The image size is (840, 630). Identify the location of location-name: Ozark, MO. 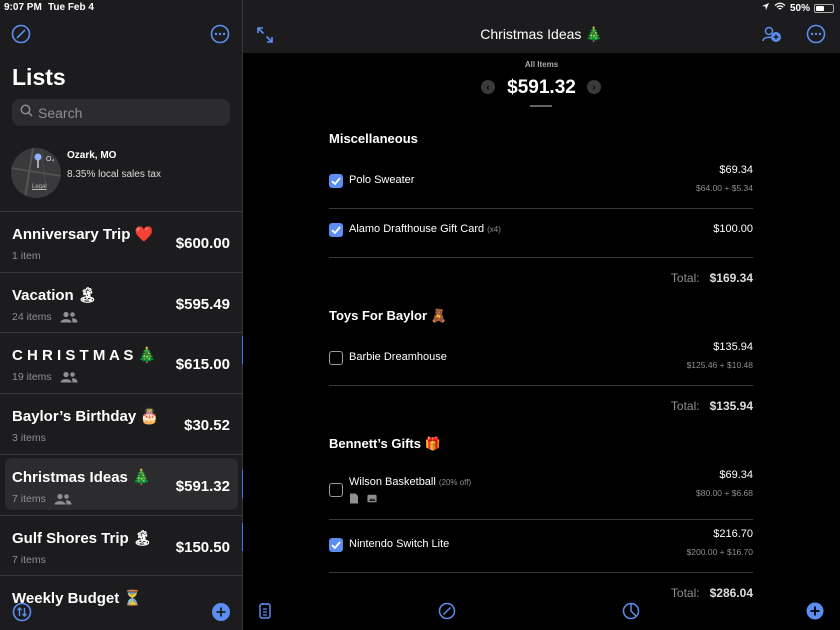
(92, 155).